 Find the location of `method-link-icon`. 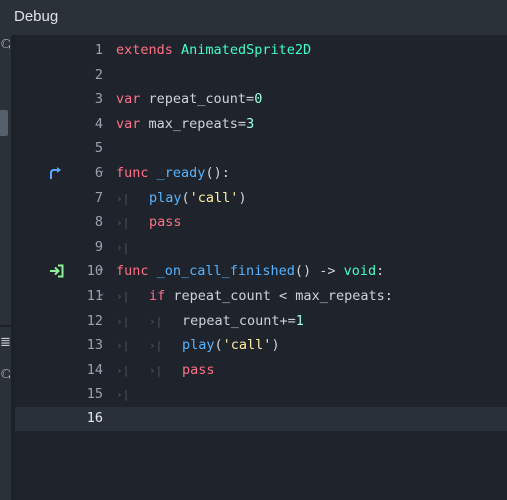

method-link-icon is located at coordinates (57, 174).